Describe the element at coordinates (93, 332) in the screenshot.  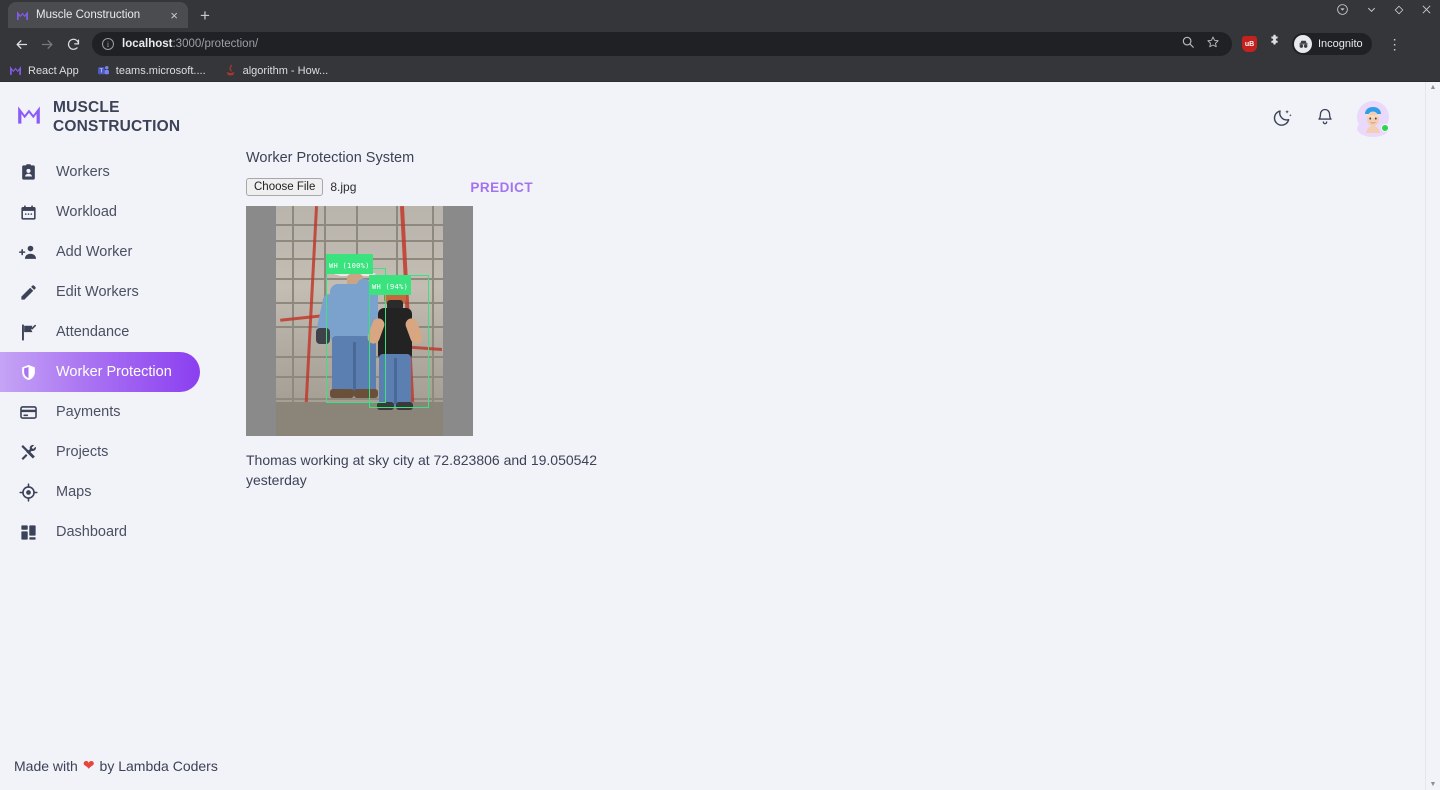
I see `sidebar-item-label: Attendance` at that location.